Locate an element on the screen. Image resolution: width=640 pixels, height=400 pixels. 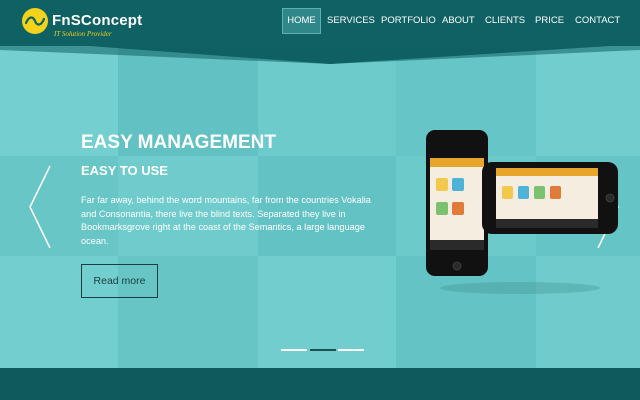
header-notch is located at coordinates (320, 55).